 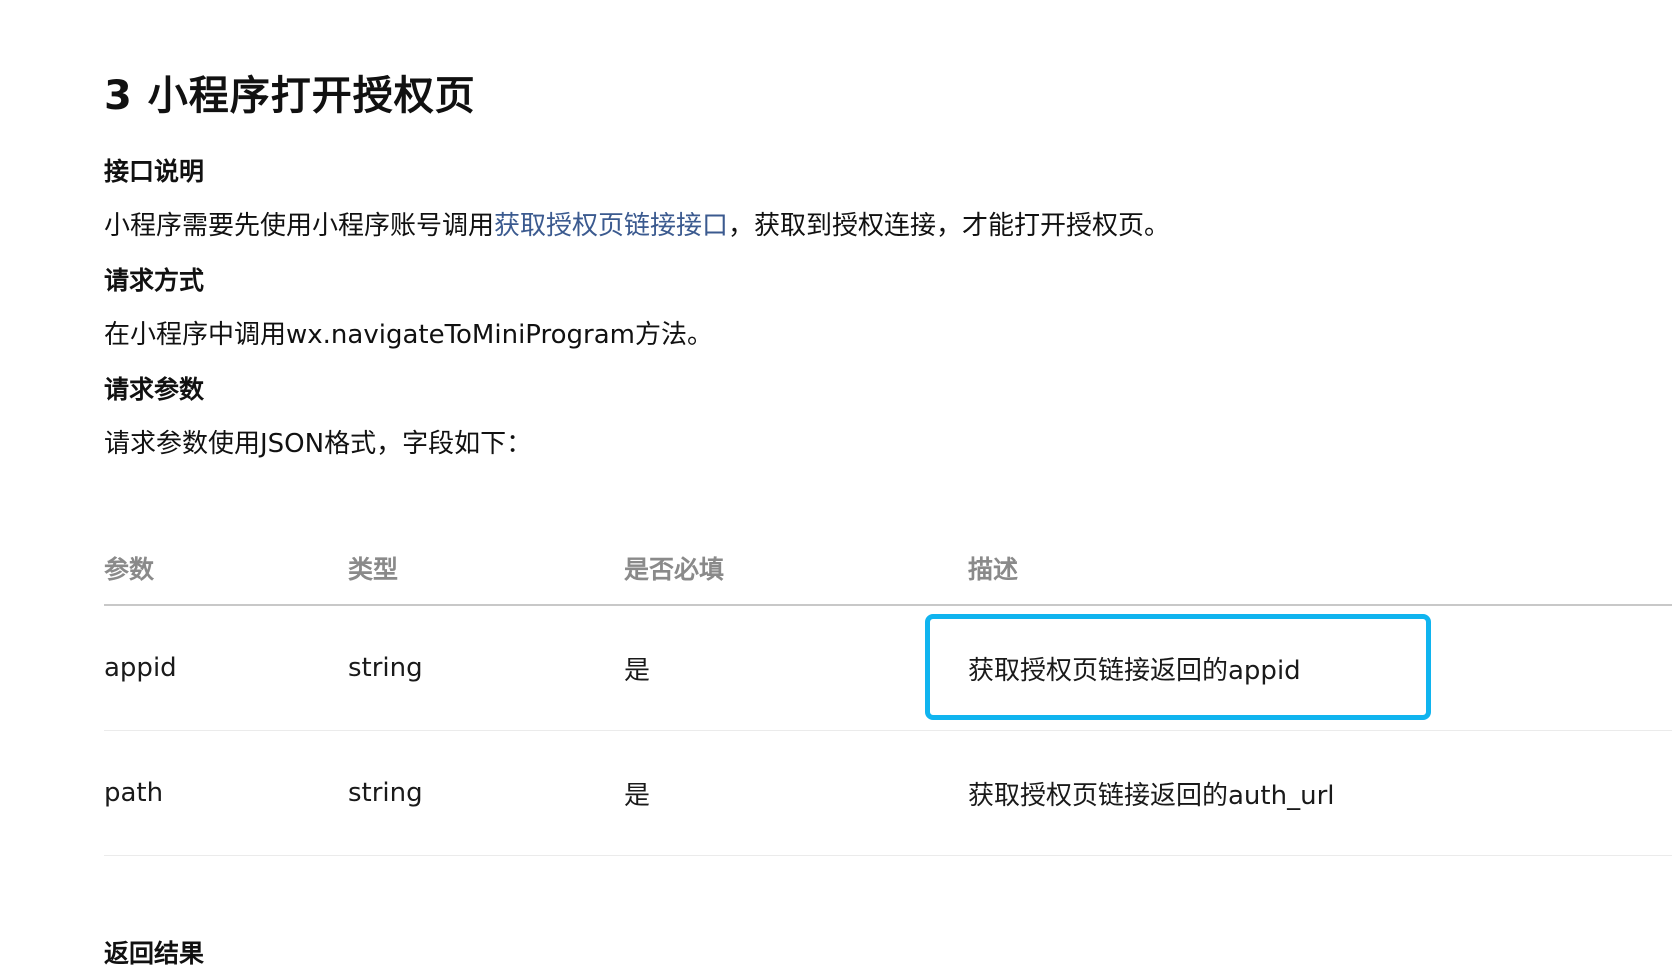 What do you see at coordinates (154, 953) in the screenshot?
I see `response-heading: 返回结果` at bounding box center [154, 953].